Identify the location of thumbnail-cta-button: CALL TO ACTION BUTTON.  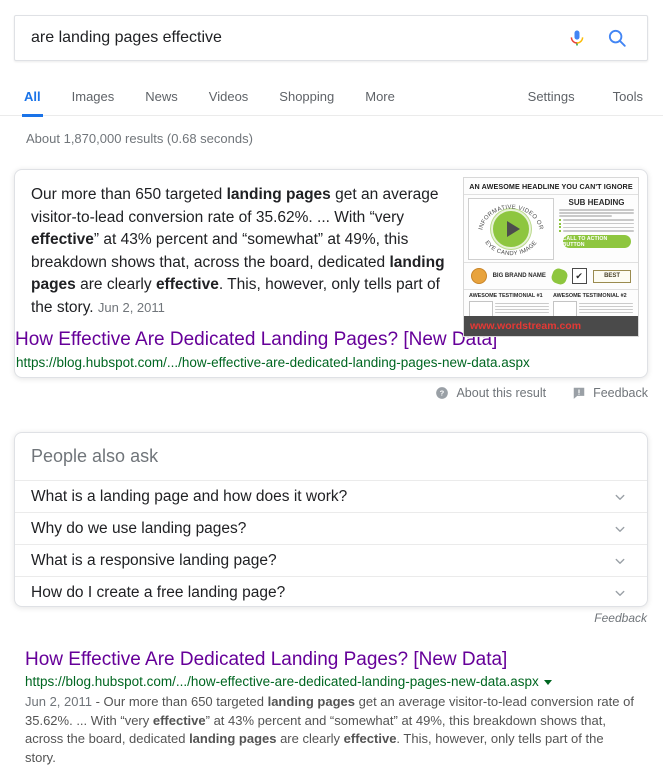
(596, 242).